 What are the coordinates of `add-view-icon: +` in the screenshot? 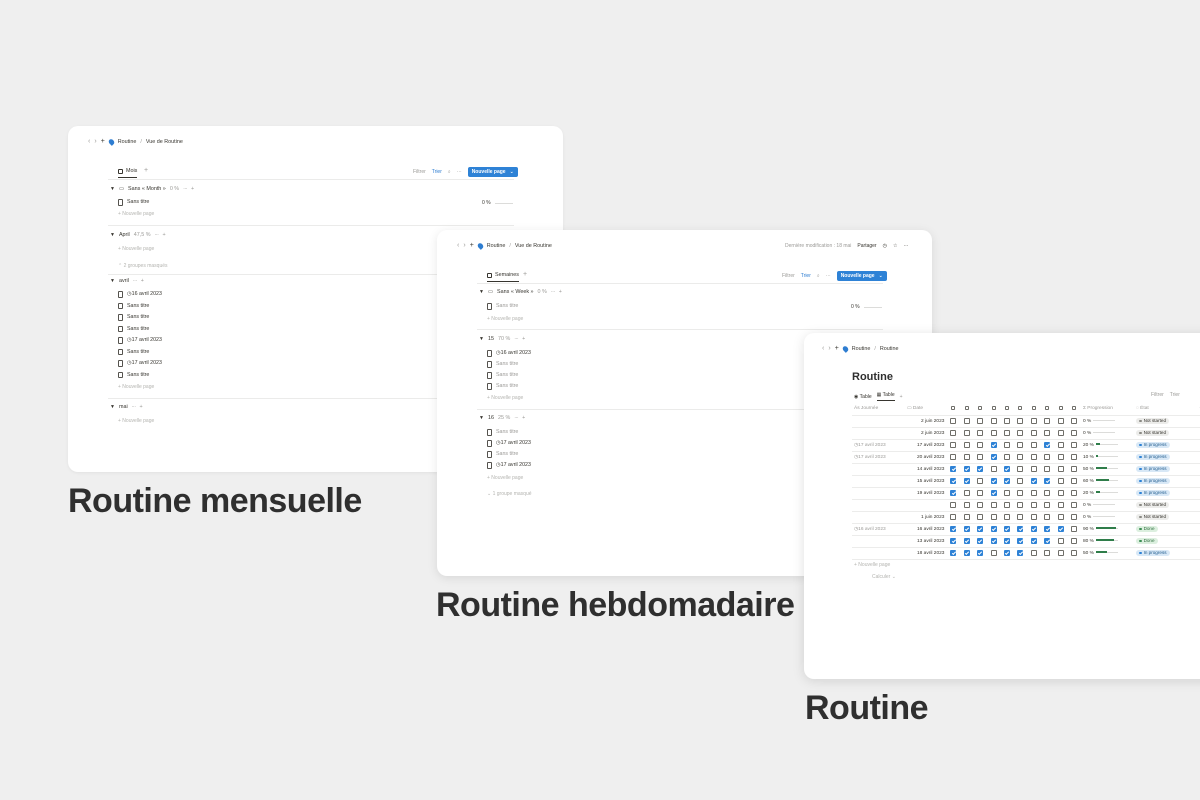 It's located at (525, 274).